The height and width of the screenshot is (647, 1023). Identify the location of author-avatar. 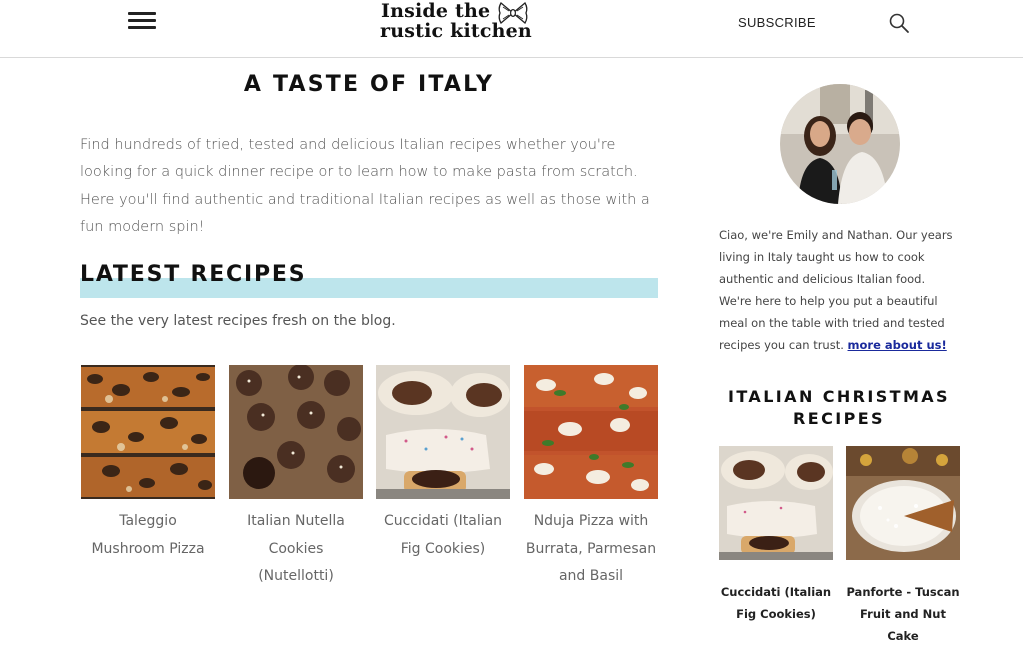
(840, 144).